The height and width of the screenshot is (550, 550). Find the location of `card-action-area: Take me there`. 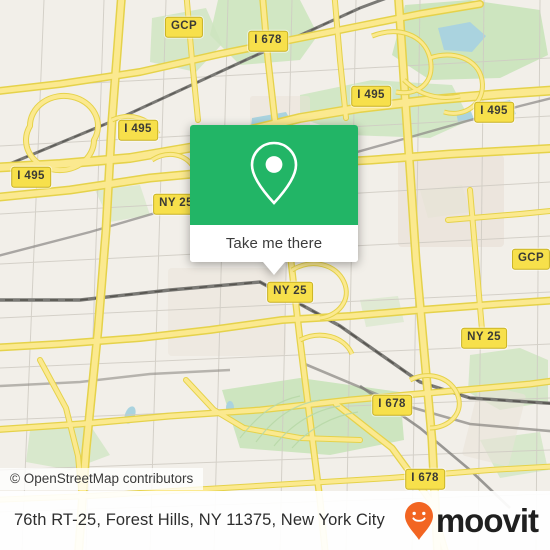

card-action-area: Take me there is located at coordinates (274, 243).